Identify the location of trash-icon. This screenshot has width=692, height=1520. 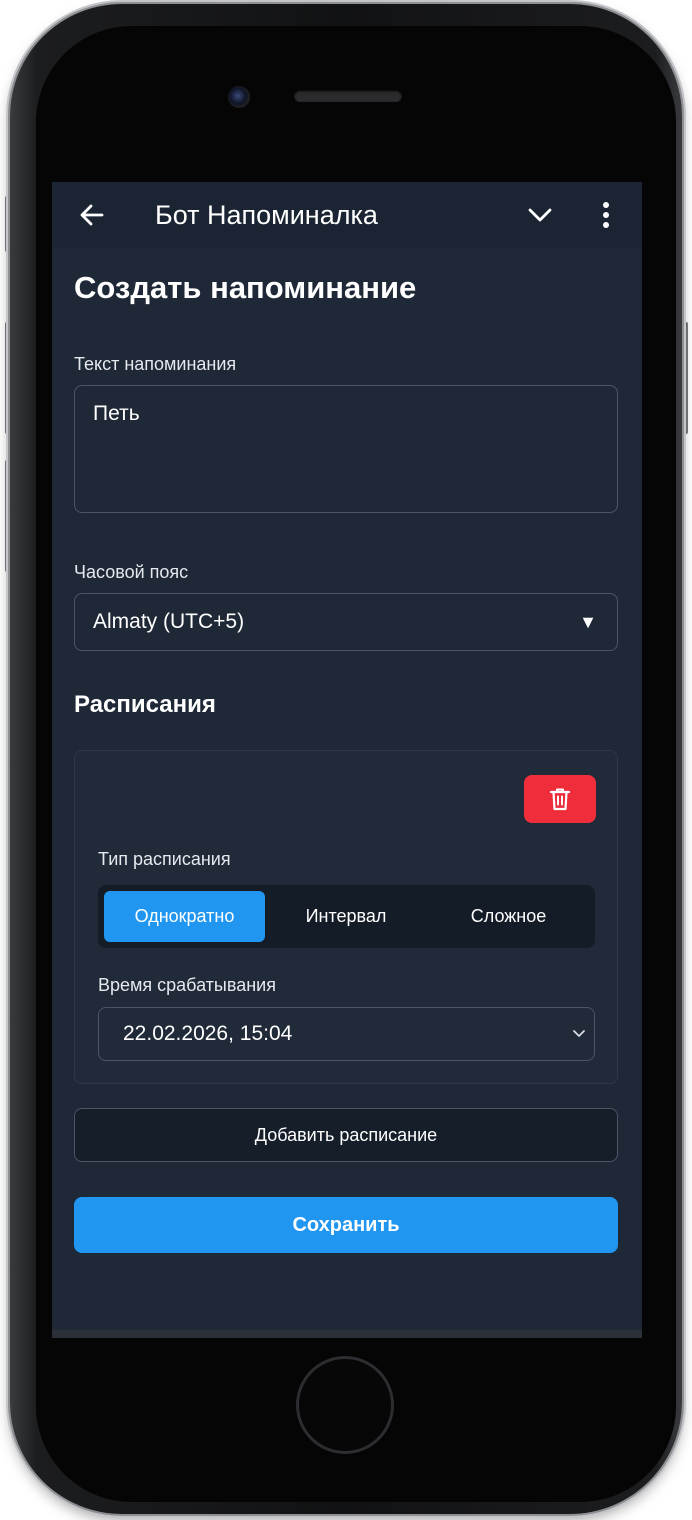
(560, 799).